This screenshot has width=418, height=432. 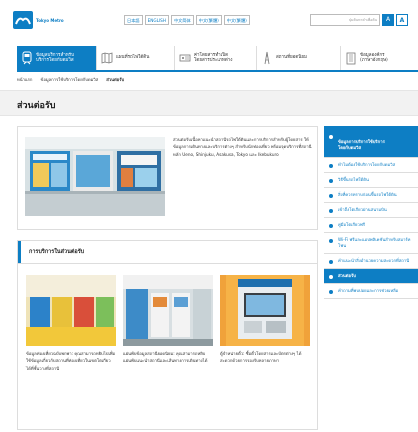 What do you see at coordinates (217, 71) in the screenshot?
I see `nav-underline` at bounding box center [217, 71].